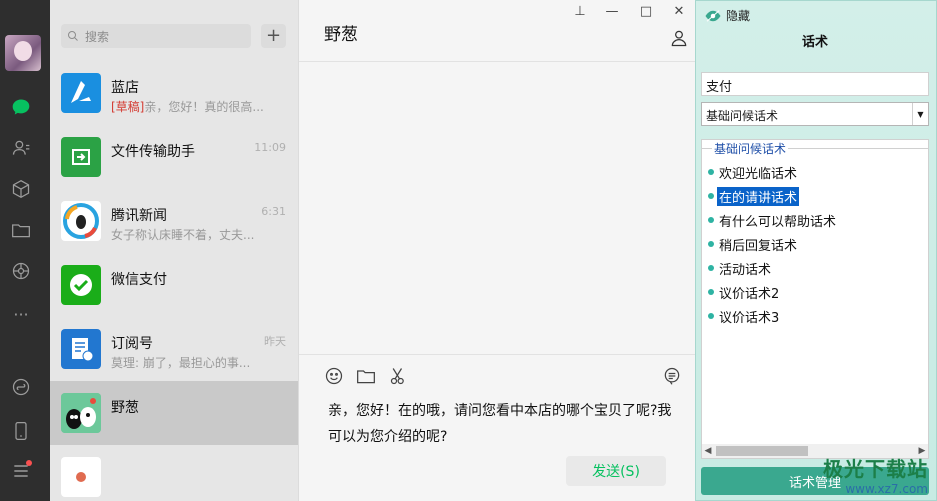 The width and height of the screenshot is (937, 501). What do you see at coordinates (815, 84) in the screenshot?
I see `keyword-field: 支付` at bounding box center [815, 84].